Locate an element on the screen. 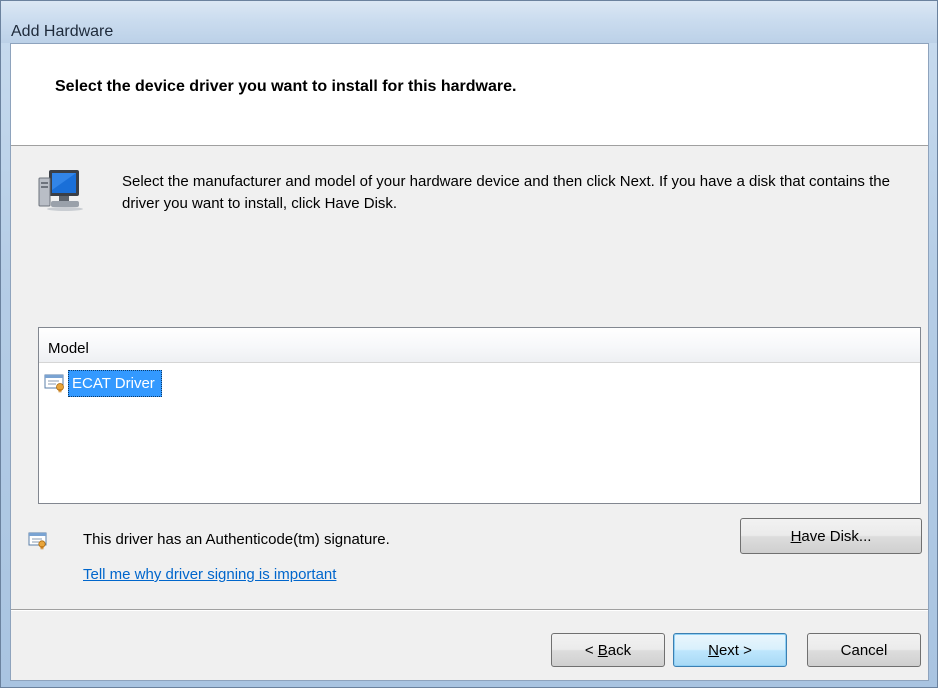 The image size is (938, 688). cancel-button: Cancel is located at coordinates (864, 650).